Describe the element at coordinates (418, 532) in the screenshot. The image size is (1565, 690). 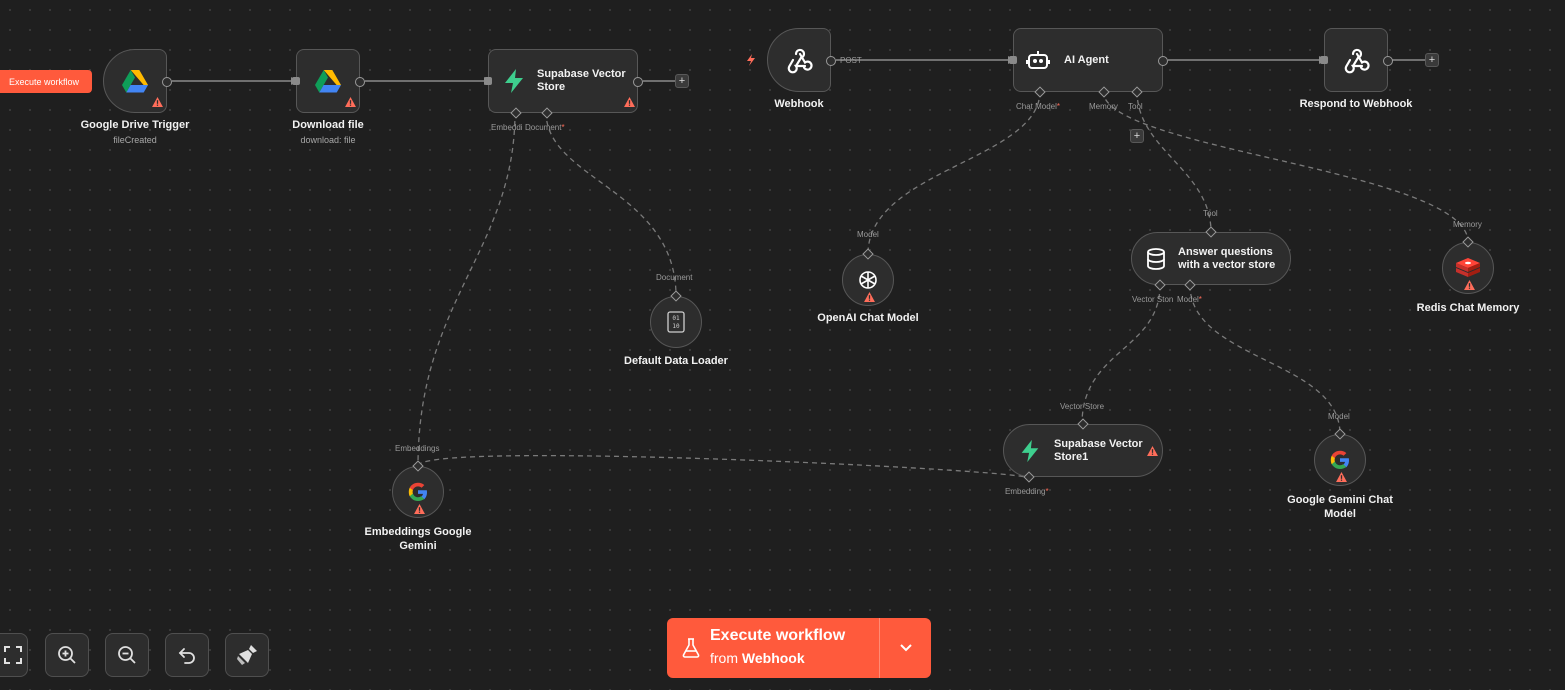
I see `node-title-line1: Embeddings Google` at that location.